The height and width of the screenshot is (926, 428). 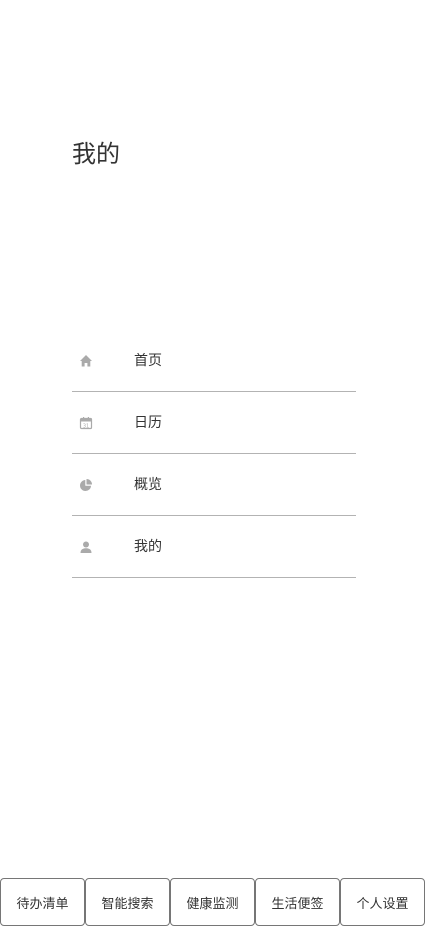 I want to click on menu-item-label: 我的, so click(x=148, y=546).